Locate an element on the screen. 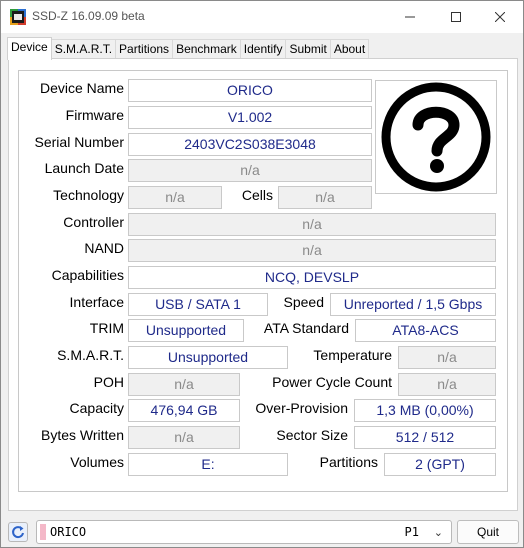  maximize-icon is located at coordinates (456, 17).